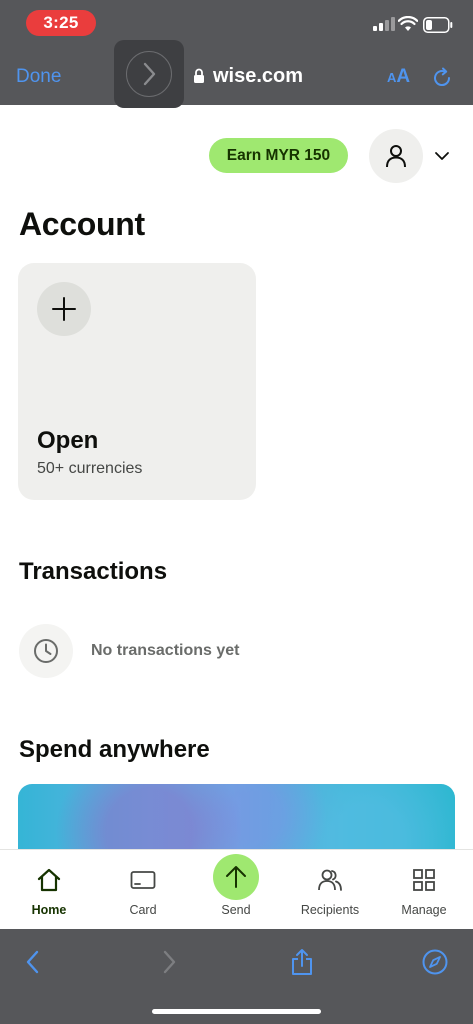 The image size is (473, 1024). I want to click on compass-icon, so click(435, 962).